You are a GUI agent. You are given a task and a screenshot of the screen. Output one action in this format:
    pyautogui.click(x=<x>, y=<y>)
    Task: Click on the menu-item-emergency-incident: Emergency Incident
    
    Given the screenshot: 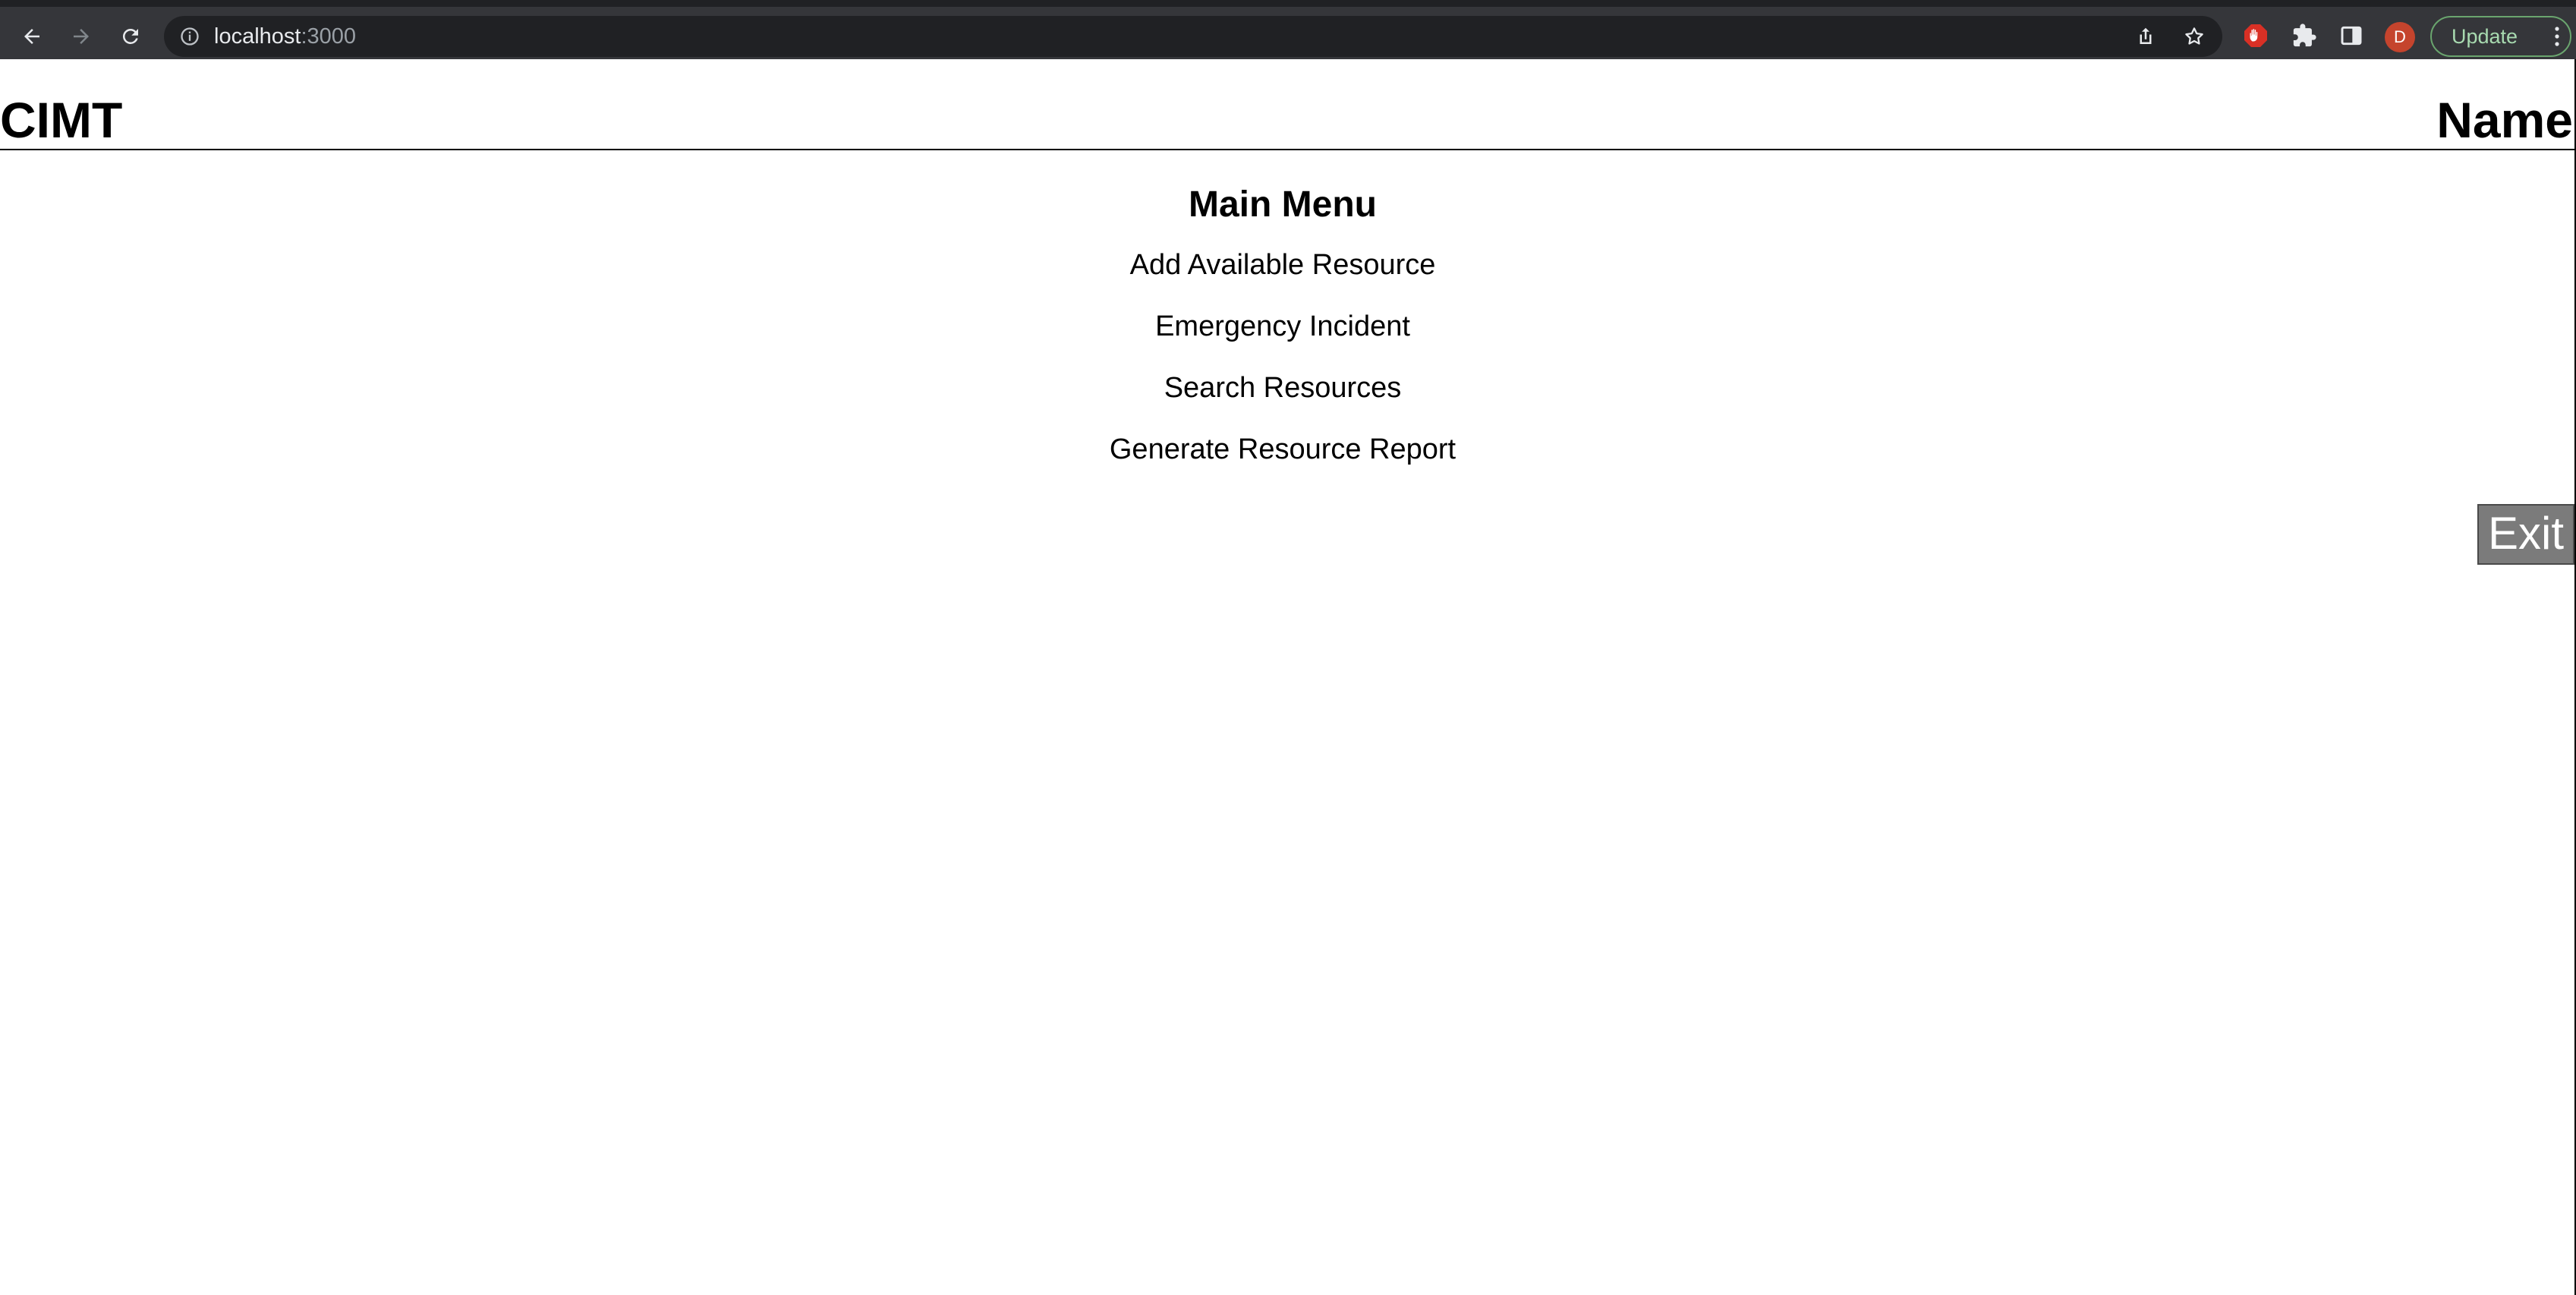 What is the action you would take?
    pyautogui.click(x=1285, y=326)
    